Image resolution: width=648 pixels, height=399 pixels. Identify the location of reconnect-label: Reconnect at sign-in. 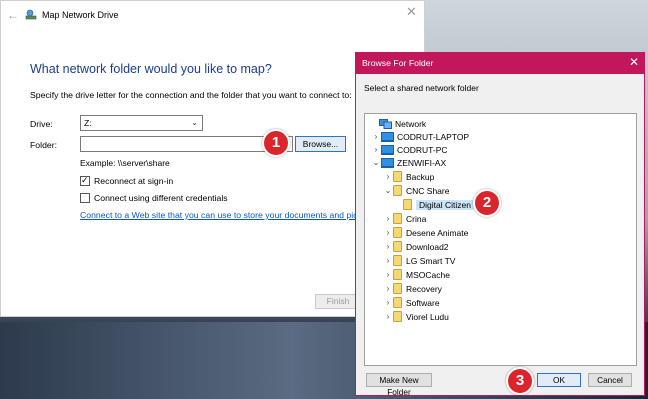
(134, 181).